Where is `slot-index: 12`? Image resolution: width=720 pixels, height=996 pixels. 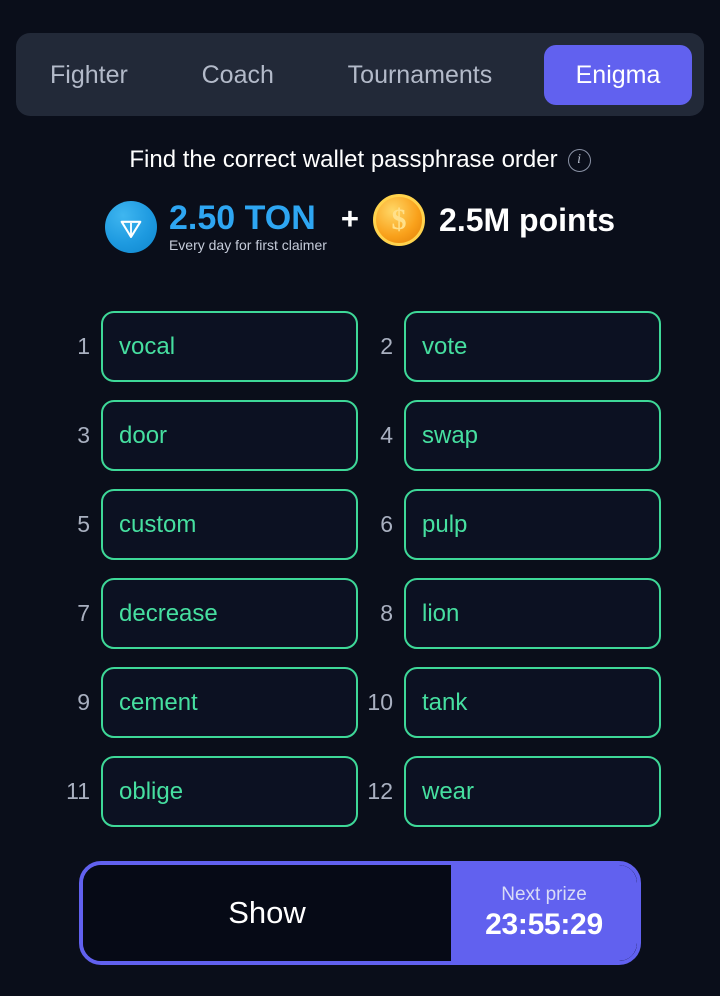
slot-index: 12 is located at coordinates (380, 791).